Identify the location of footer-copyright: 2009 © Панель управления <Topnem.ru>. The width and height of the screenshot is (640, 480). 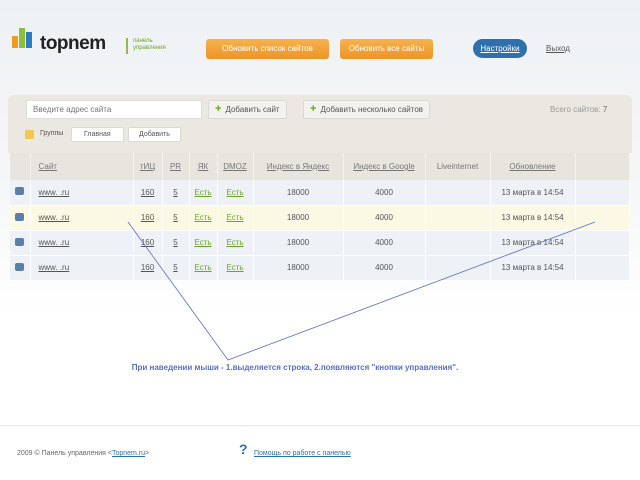
(83, 453).